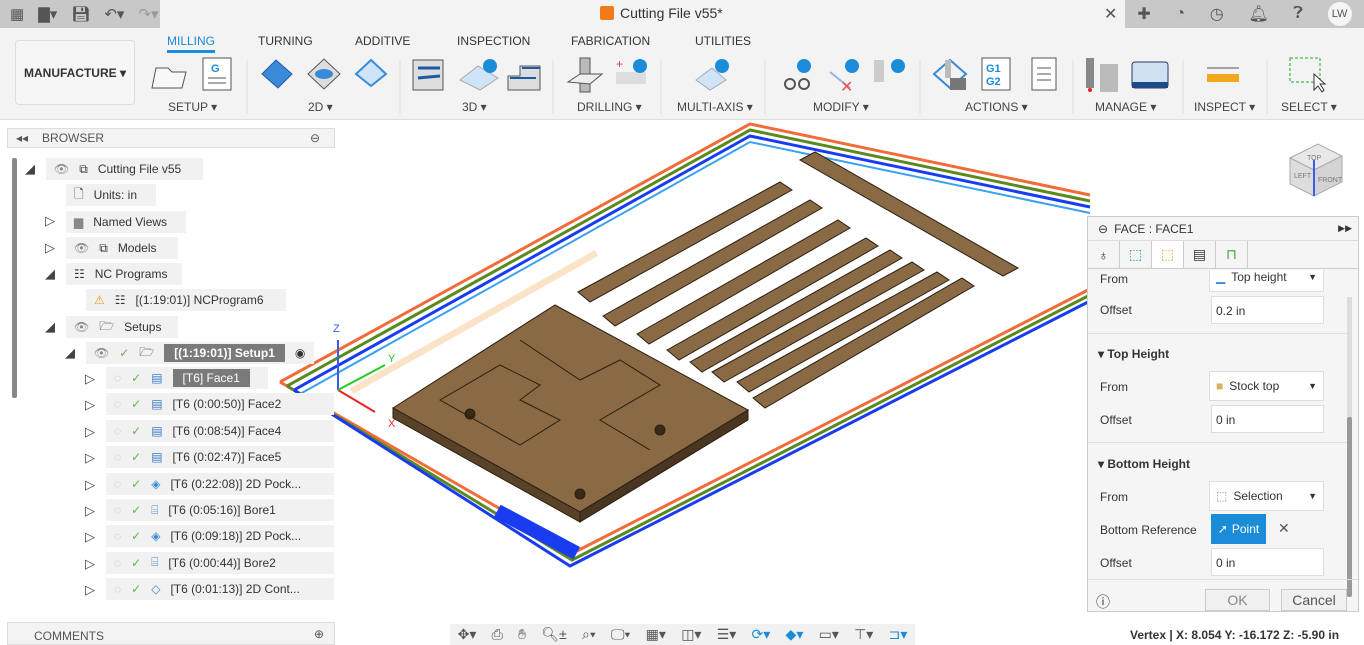 This screenshot has width=1364, height=645. What do you see at coordinates (148, 14) in the screenshot?
I see `redo-icon: ↷▾` at bounding box center [148, 14].